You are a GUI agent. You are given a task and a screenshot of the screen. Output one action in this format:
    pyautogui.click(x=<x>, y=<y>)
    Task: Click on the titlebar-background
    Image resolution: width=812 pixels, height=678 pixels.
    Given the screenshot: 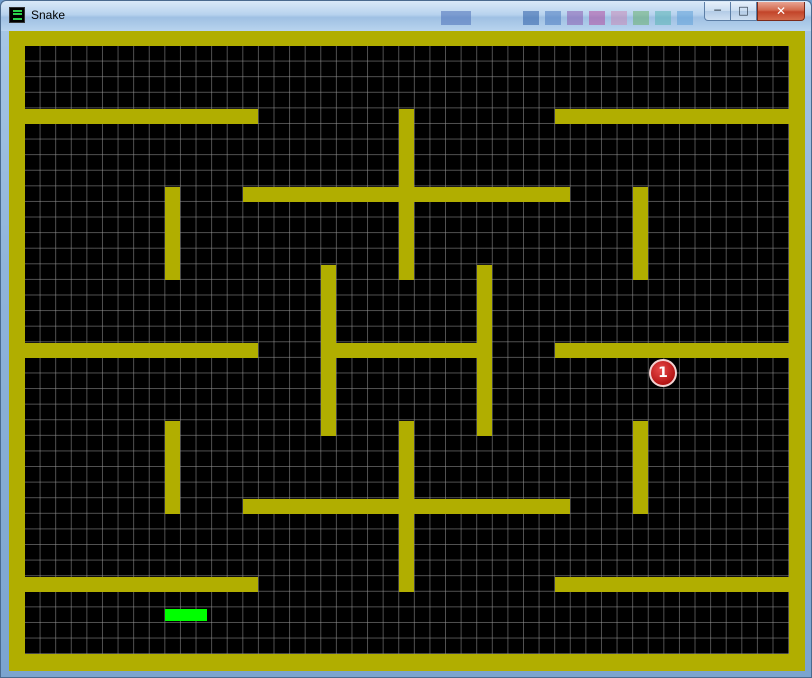 What is the action you would take?
    pyautogui.click(x=571, y=18)
    